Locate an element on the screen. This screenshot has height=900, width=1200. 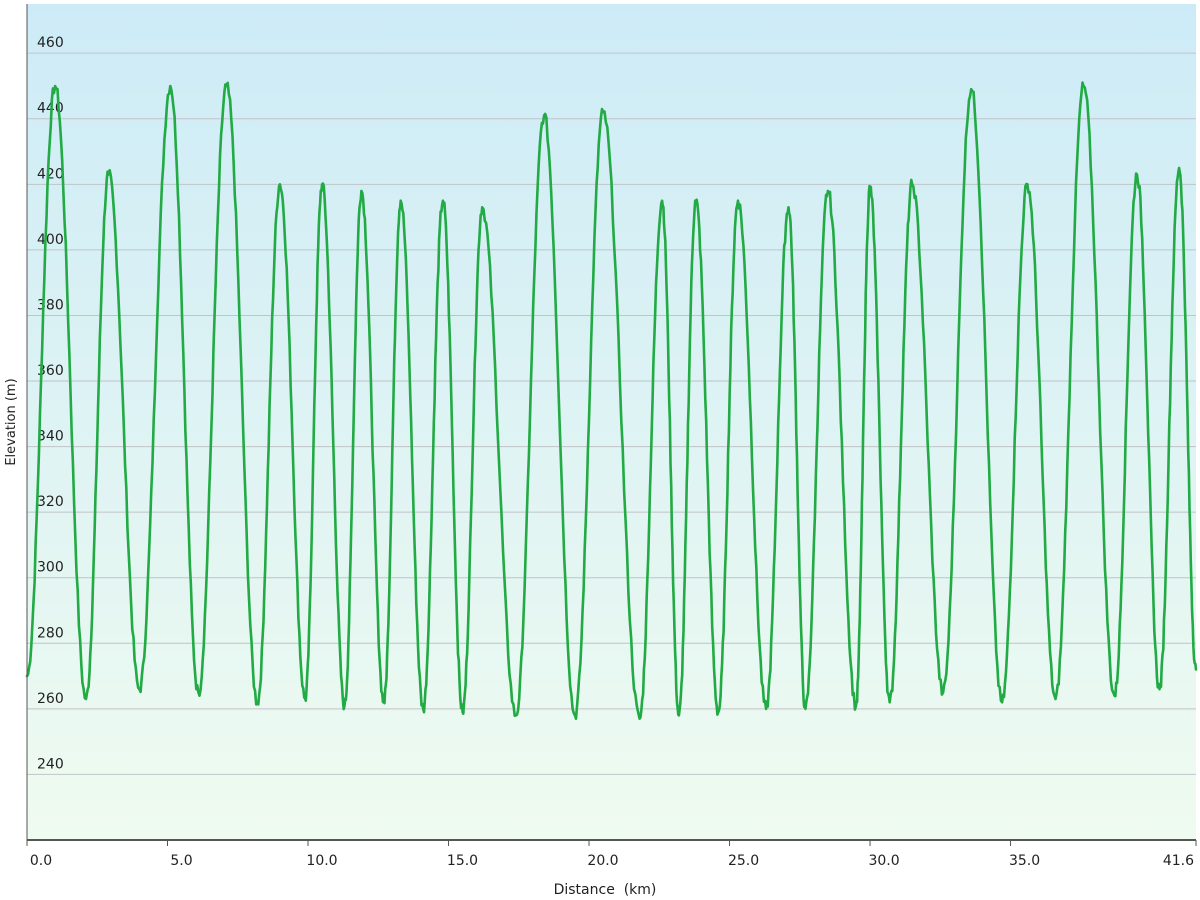
y-tick-label: 280 is located at coordinates (50, 633).